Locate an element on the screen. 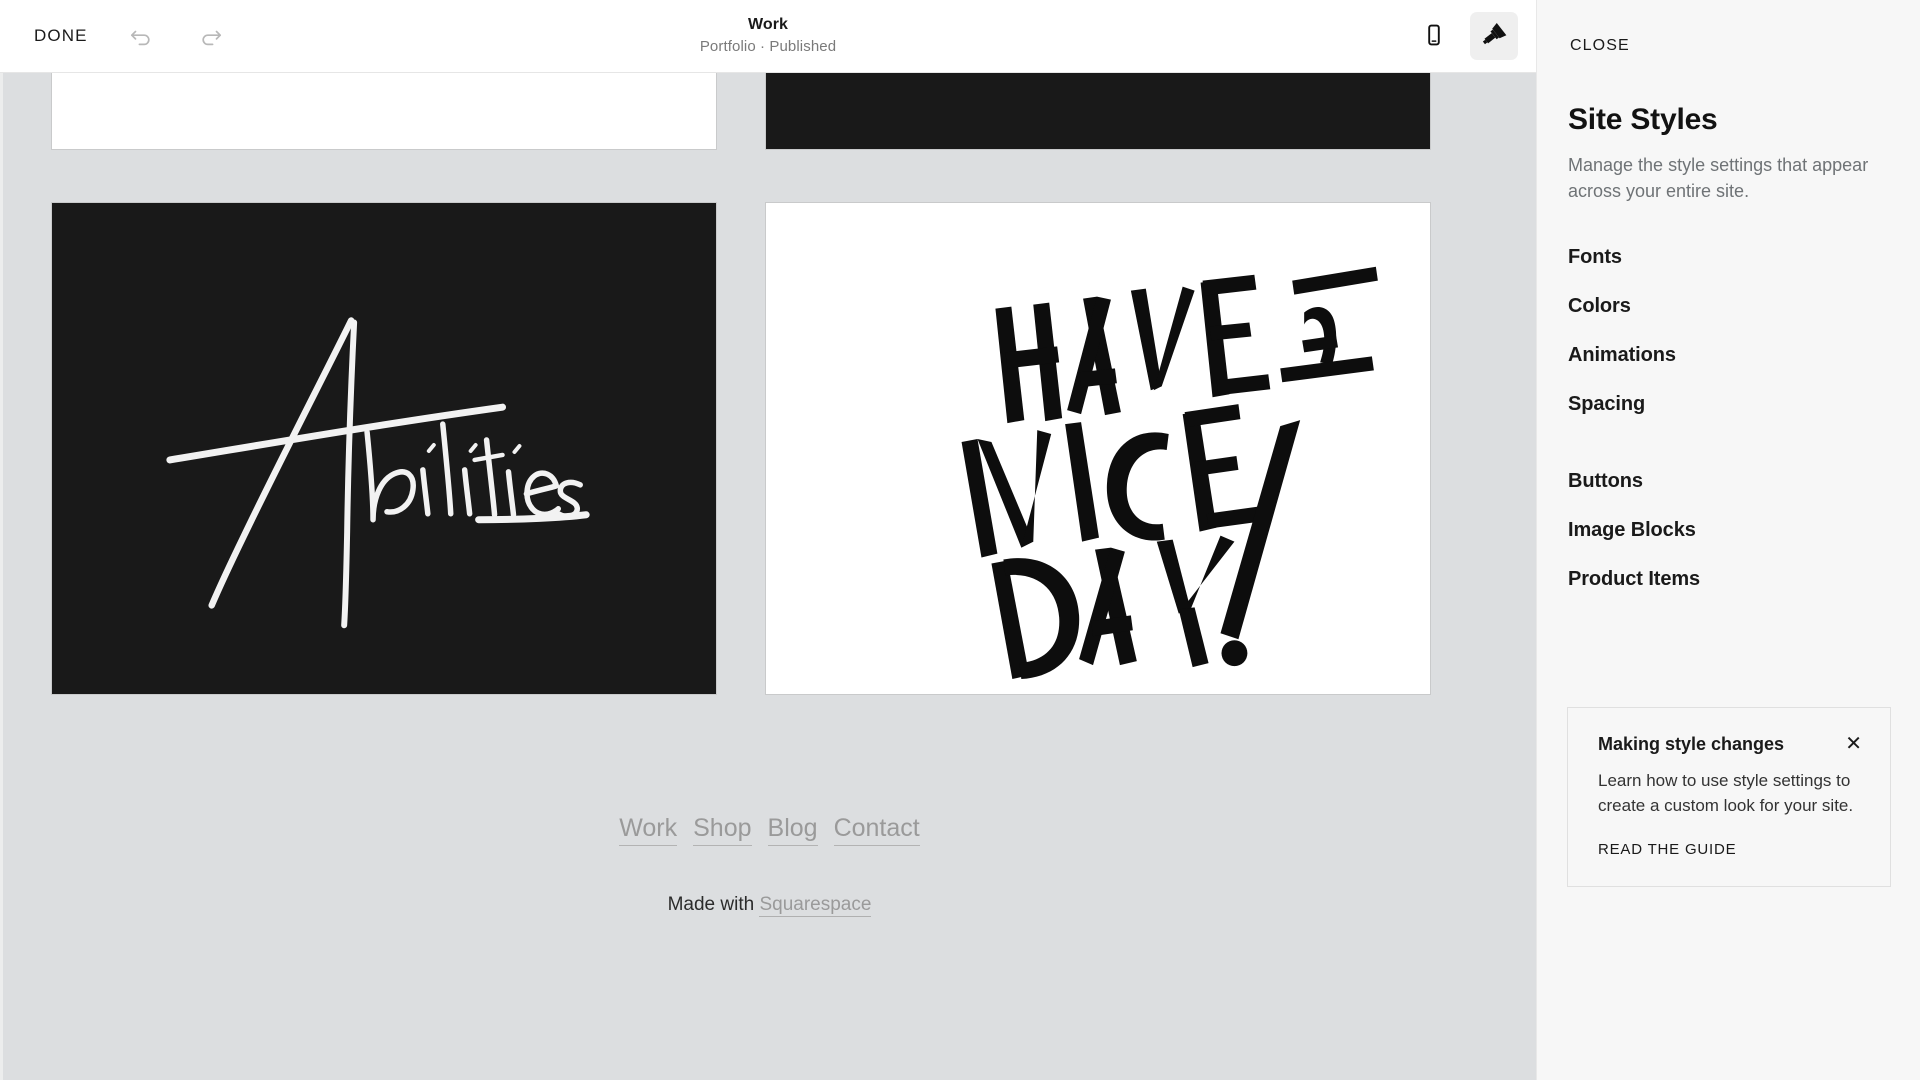 The image size is (1920, 1080). menu-item-spacing: Spacing is located at coordinates (1728, 404).